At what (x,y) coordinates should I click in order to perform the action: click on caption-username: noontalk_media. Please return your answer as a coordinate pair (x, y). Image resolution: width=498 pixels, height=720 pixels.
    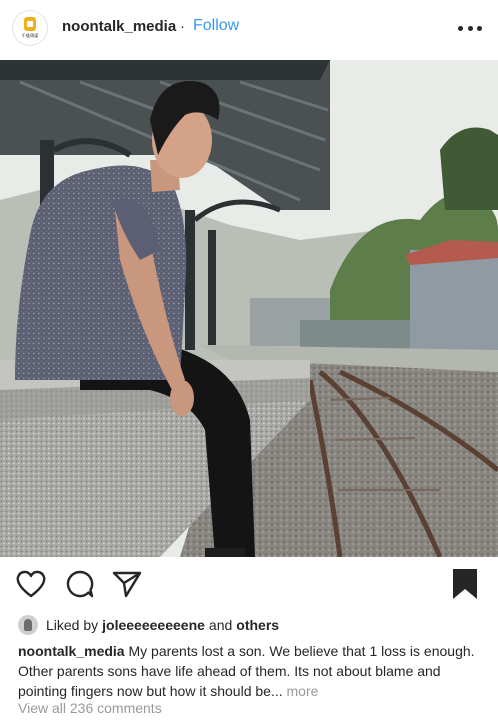
    Looking at the image, I should click on (71, 651).